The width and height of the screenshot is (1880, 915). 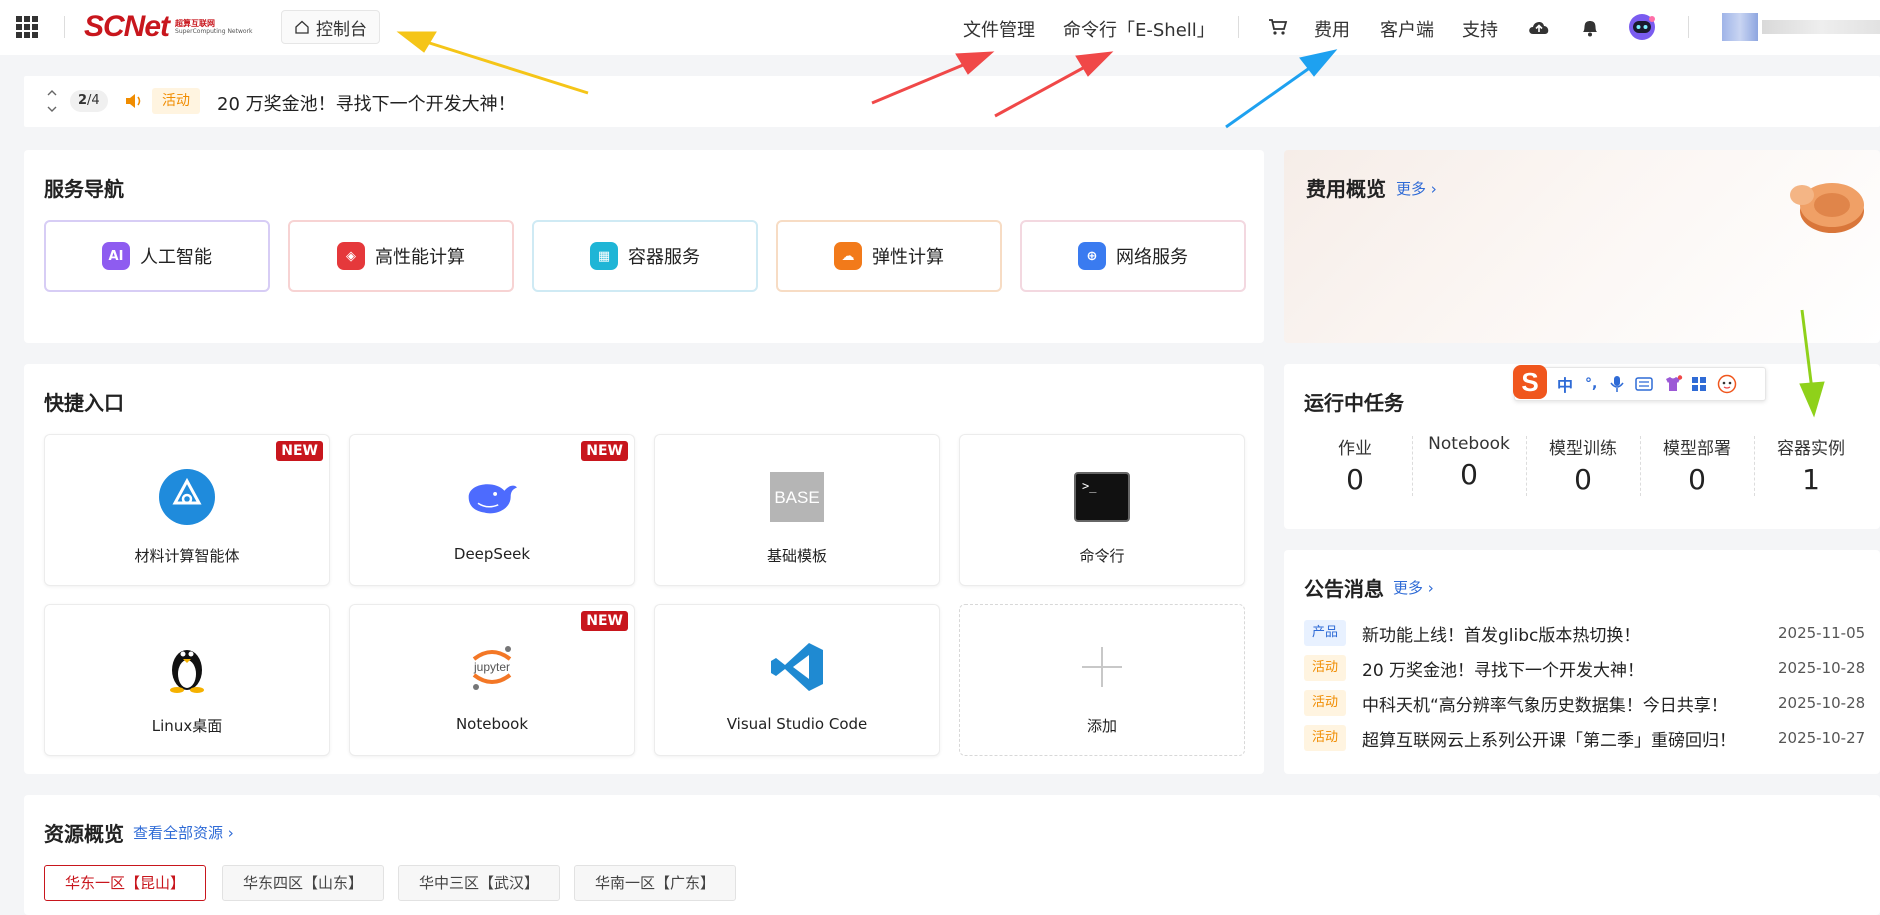 What do you see at coordinates (1811, 479) in the screenshot?
I see `task-stat-value: 1` at bounding box center [1811, 479].